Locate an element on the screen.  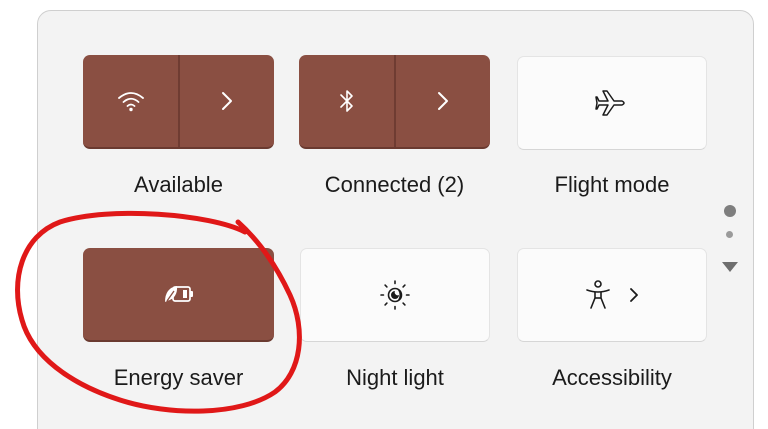
accessibility-button is located at coordinates (612, 295).